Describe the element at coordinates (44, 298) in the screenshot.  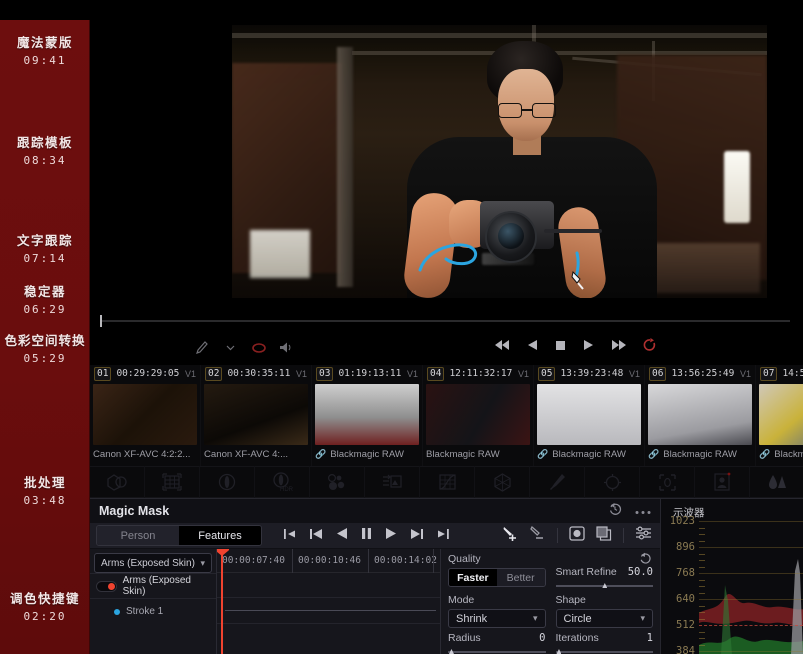
I see `chapter-item: 稳定器 06:29` at that location.